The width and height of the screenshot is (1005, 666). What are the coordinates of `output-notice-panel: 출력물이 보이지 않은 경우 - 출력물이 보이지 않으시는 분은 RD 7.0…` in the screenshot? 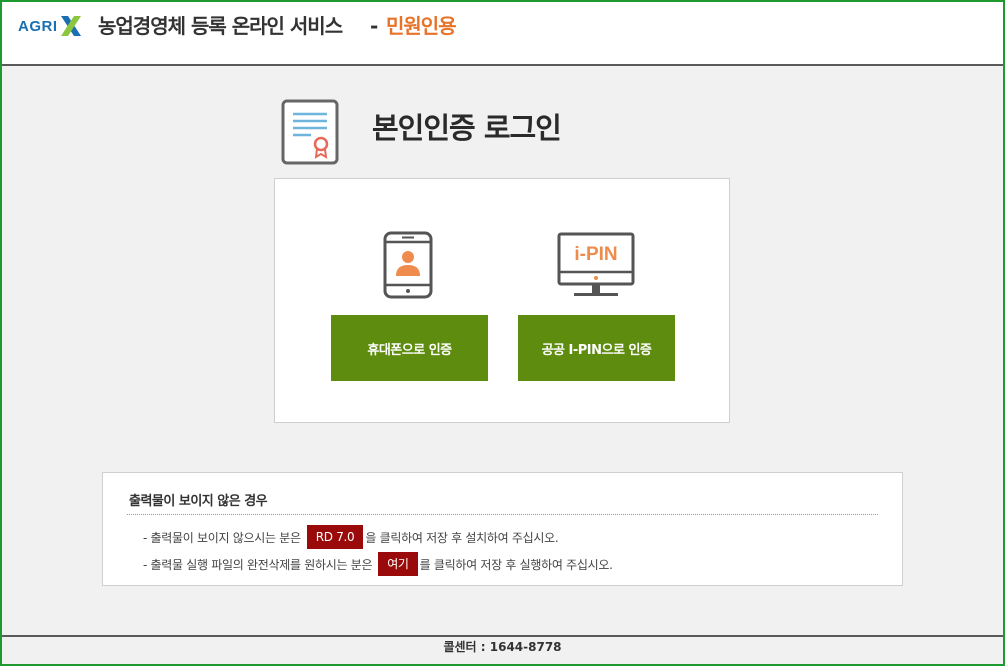 It's located at (502, 529).